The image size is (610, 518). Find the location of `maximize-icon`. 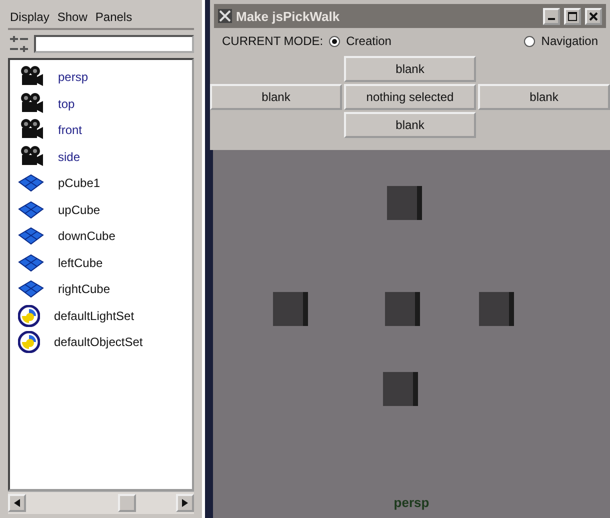

maximize-icon is located at coordinates (572, 16).